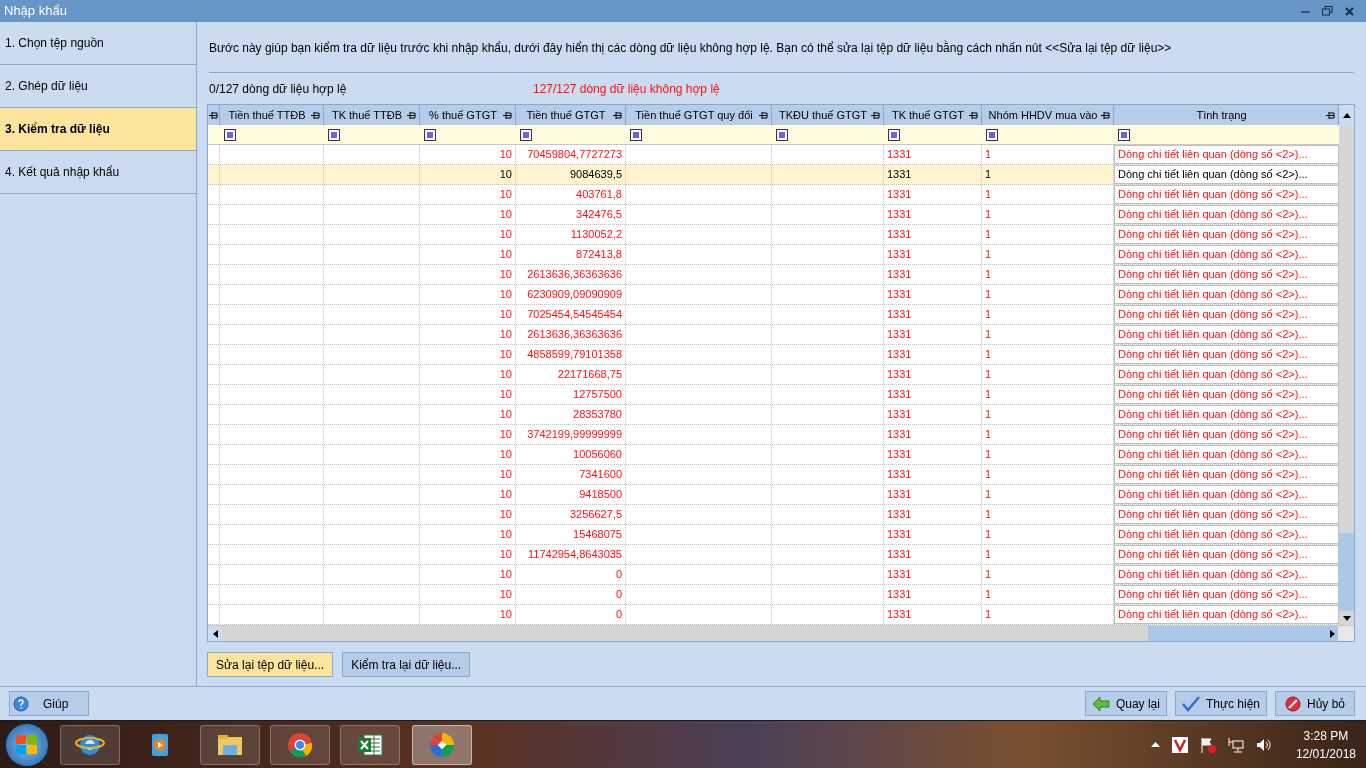  I want to click on wizard-step: 1. Chọn tệp nguồn, so click(98, 43).